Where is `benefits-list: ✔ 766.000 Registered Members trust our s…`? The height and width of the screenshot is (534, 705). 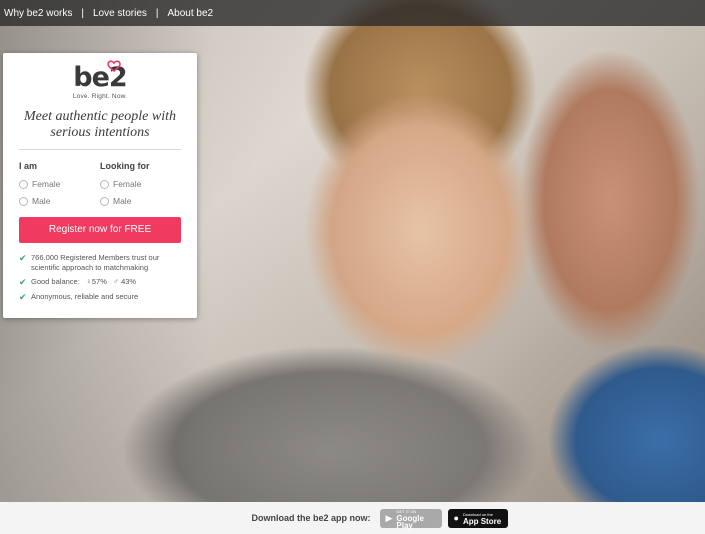
benefits-list: ✔ 766.000 Registered Members trust our s… is located at coordinates (100, 277).